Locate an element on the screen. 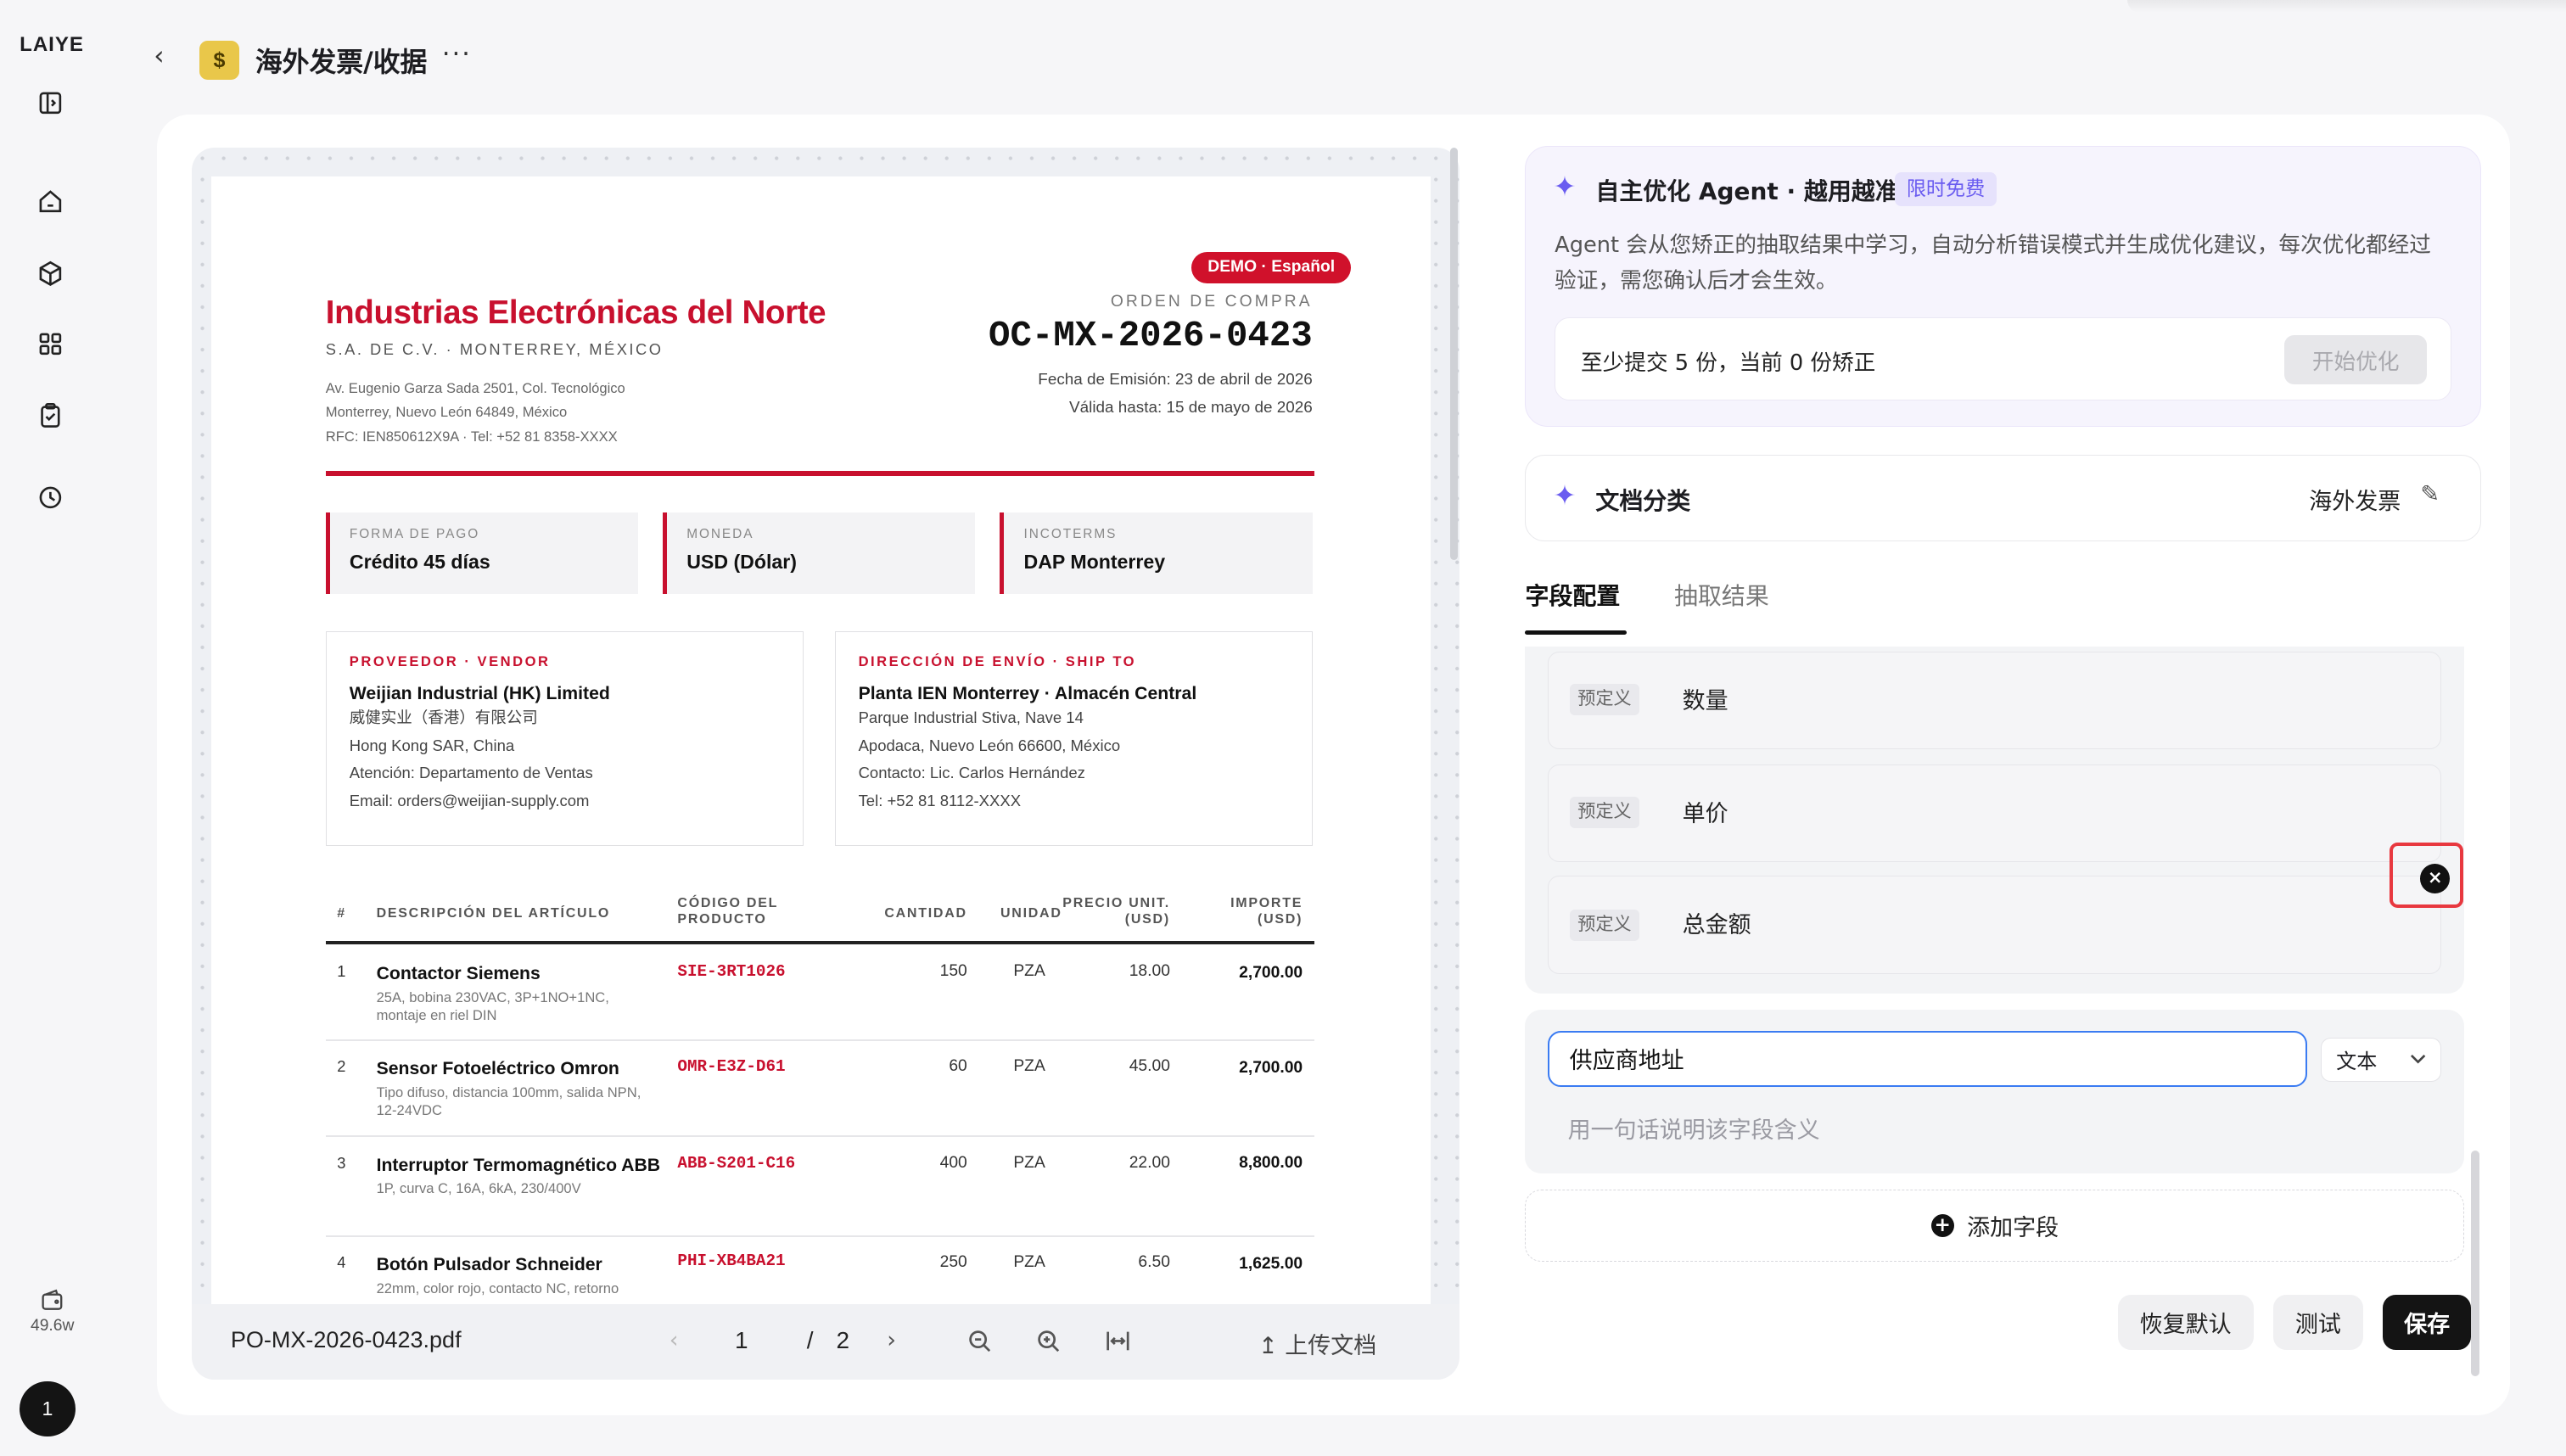 The image size is (2566, 1456). th-total: IMPORTE (USD) is located at coordinates (1266, 911).